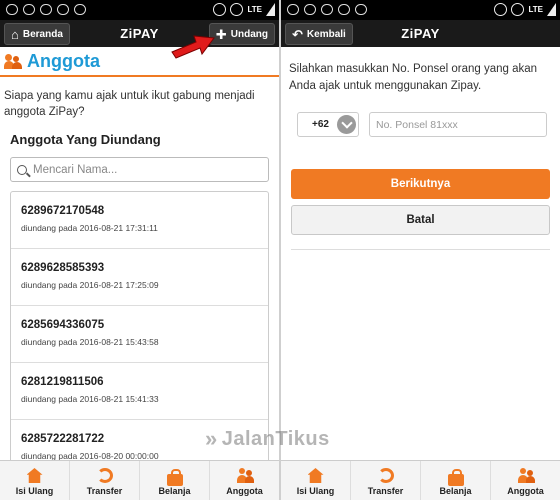 The height and width of the screenshot is (500, 560). I want to click on invite-date: diundang pada 2016-08-21 15:43:58, so click(90, 342).